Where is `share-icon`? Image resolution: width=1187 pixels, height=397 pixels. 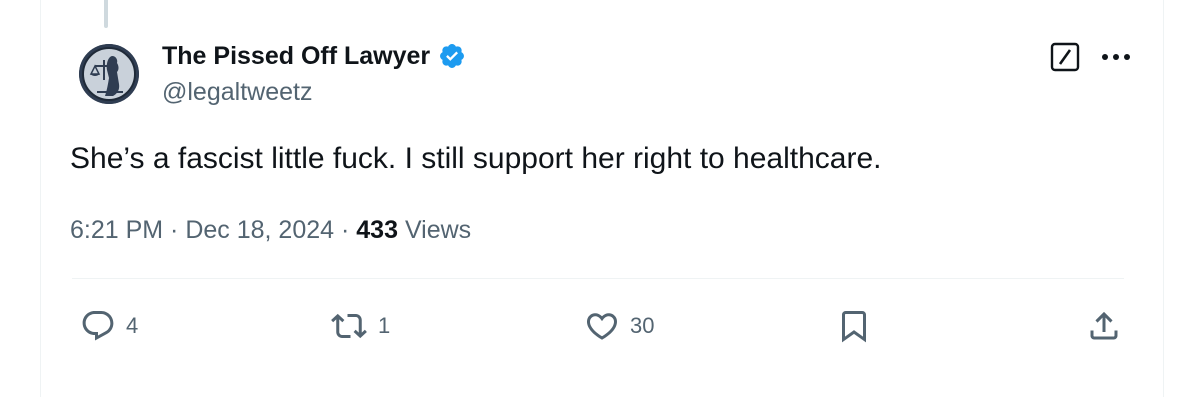 share-icon is located at coordinates (1104, 325).